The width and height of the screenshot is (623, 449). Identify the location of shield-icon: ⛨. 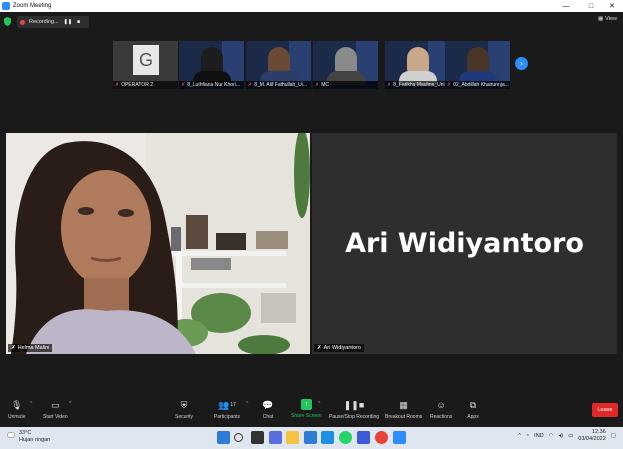
(184, 404).